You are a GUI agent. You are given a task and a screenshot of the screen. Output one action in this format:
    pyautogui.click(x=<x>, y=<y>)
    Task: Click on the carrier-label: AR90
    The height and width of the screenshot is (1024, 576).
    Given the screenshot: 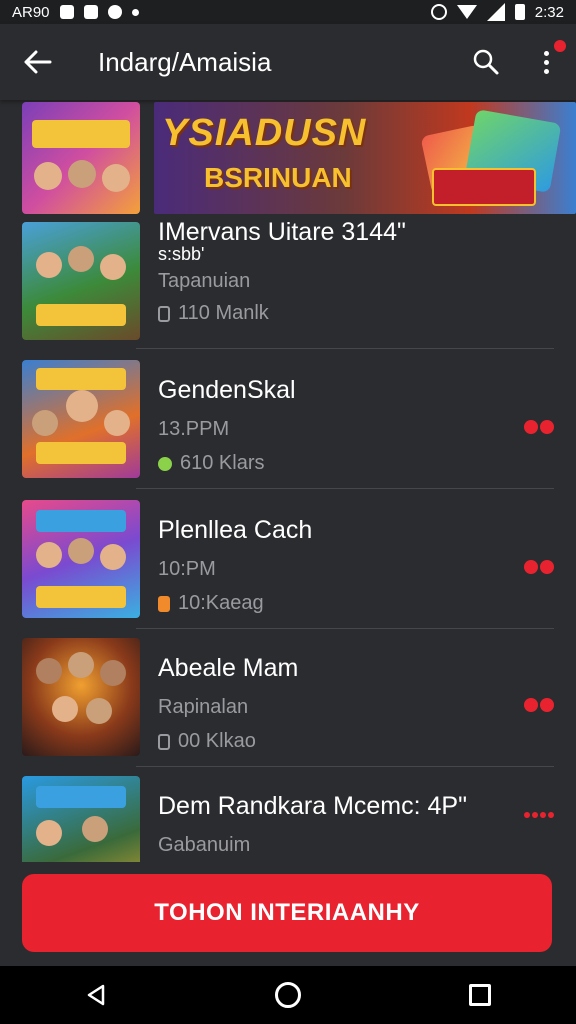 What is the action you would take?
    pyautogui.click(x=31, y=12)
    